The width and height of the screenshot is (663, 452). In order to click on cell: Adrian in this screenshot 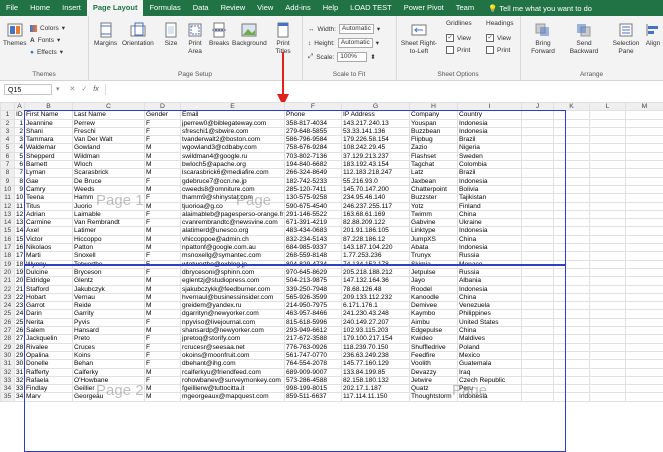, I will do `click(49, 214)`.